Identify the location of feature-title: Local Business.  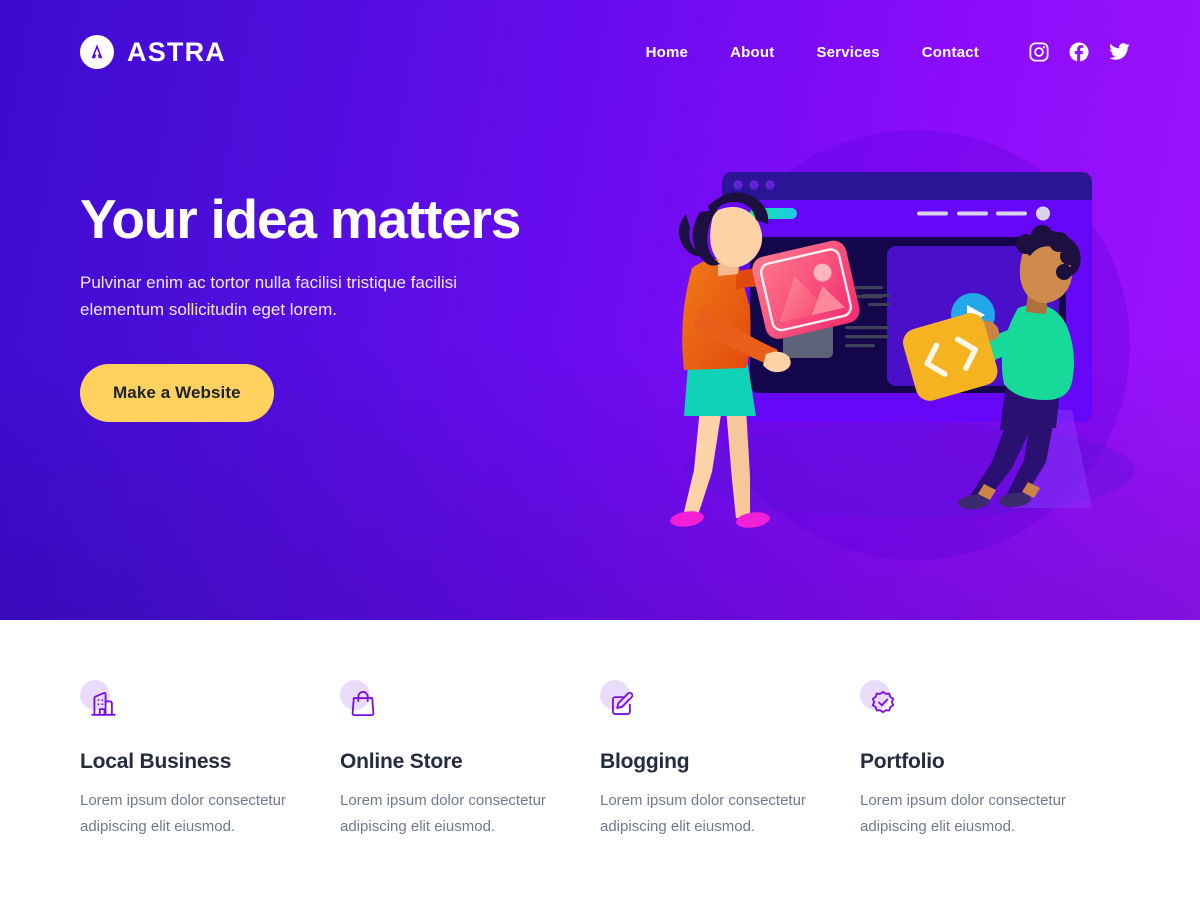
(156, 761).